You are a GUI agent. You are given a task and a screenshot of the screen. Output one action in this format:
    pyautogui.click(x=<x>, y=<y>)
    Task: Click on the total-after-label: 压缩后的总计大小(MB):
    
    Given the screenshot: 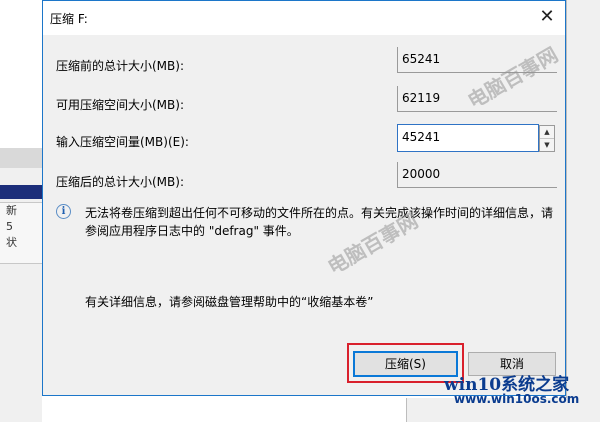 What is the action you would take?
    pyautogui.click(x=120, y=182)
    